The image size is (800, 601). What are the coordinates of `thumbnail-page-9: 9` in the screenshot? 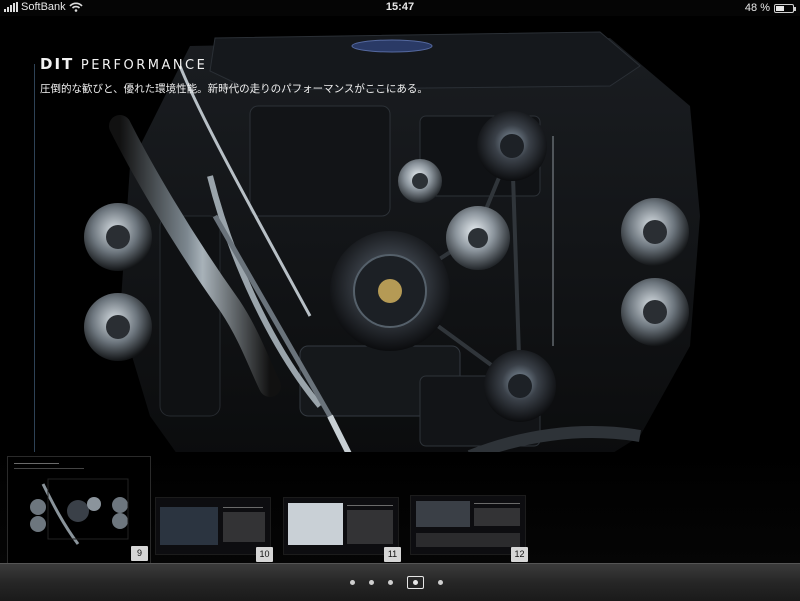 It's located at (79, 509).